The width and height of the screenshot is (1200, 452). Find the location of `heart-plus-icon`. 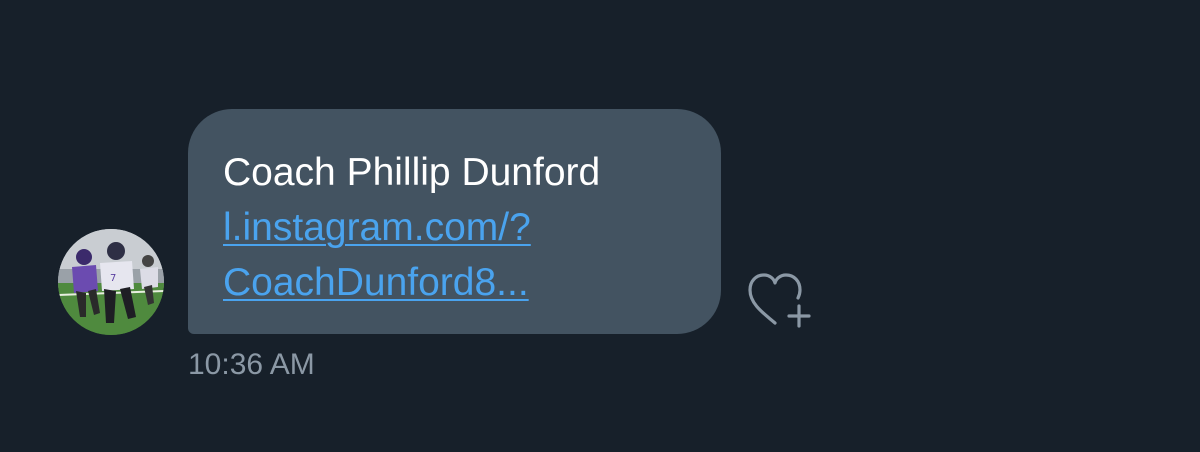

heart-plus-icon is located at coordinates (779, 300).